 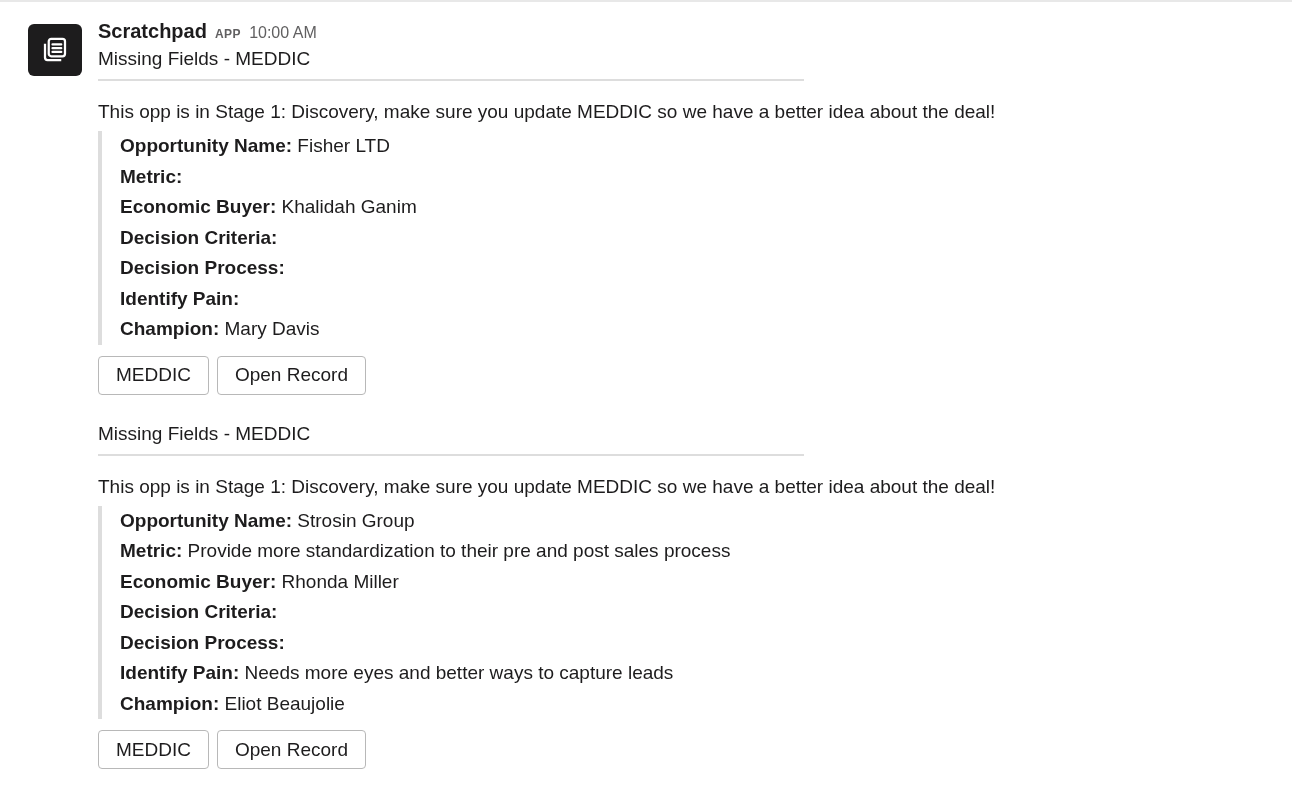 What do you see at coordinates (260, 581) in the screenshot?
I see `field-line: Economic Buyer: Rhonda Miller` at bounding box center [260, 581].